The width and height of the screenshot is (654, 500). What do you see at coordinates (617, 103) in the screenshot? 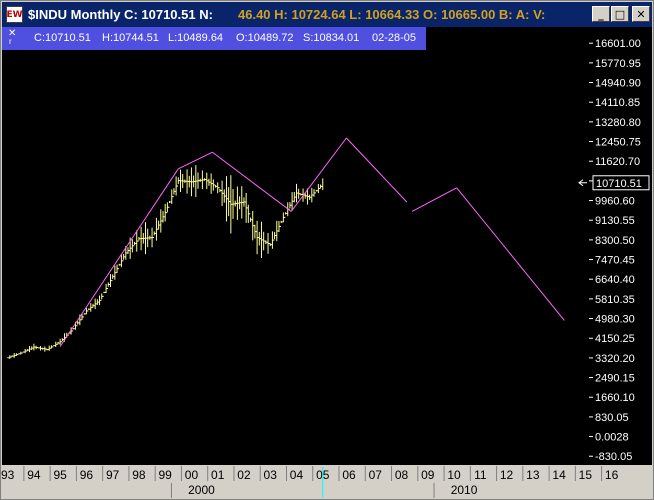
I see `price-axis-label: 14110.85` at bounding box center [617, 103].